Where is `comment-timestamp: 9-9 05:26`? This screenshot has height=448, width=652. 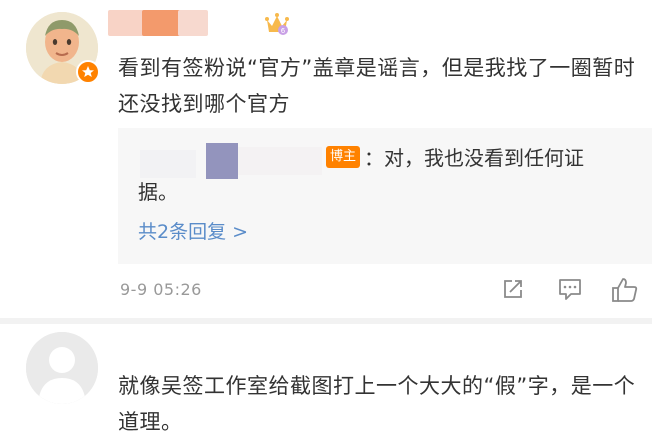
comment-timestamp: 9-9 05:26 is located at coordinates (161, 289).